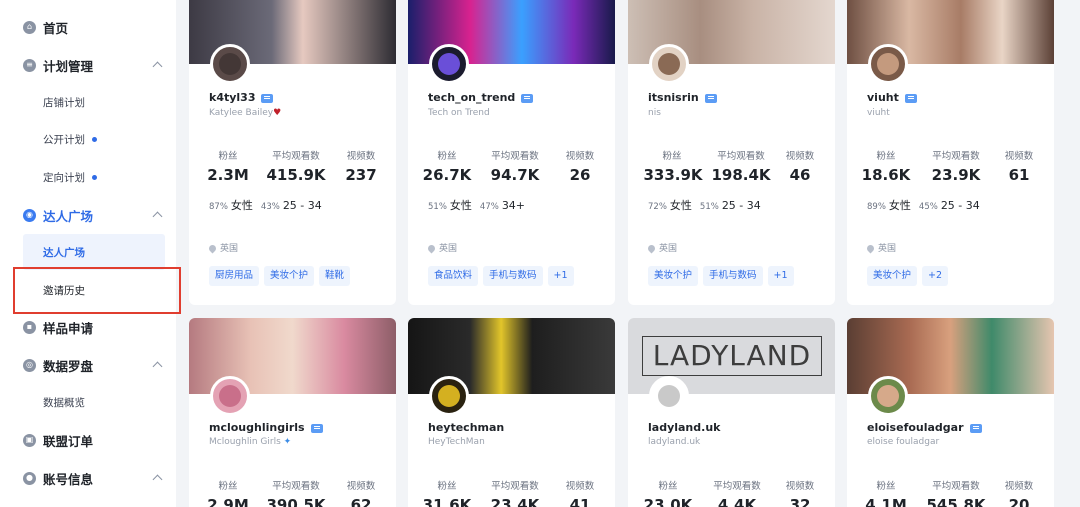 The image size is (1080, 507). Describe the element at coordinates (668, 501) in the screenshot. I see `followers-value: 23.0K` at that location.